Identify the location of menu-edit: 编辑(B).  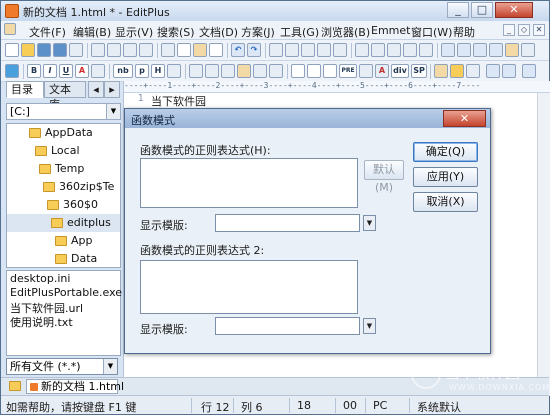
(92, 32).